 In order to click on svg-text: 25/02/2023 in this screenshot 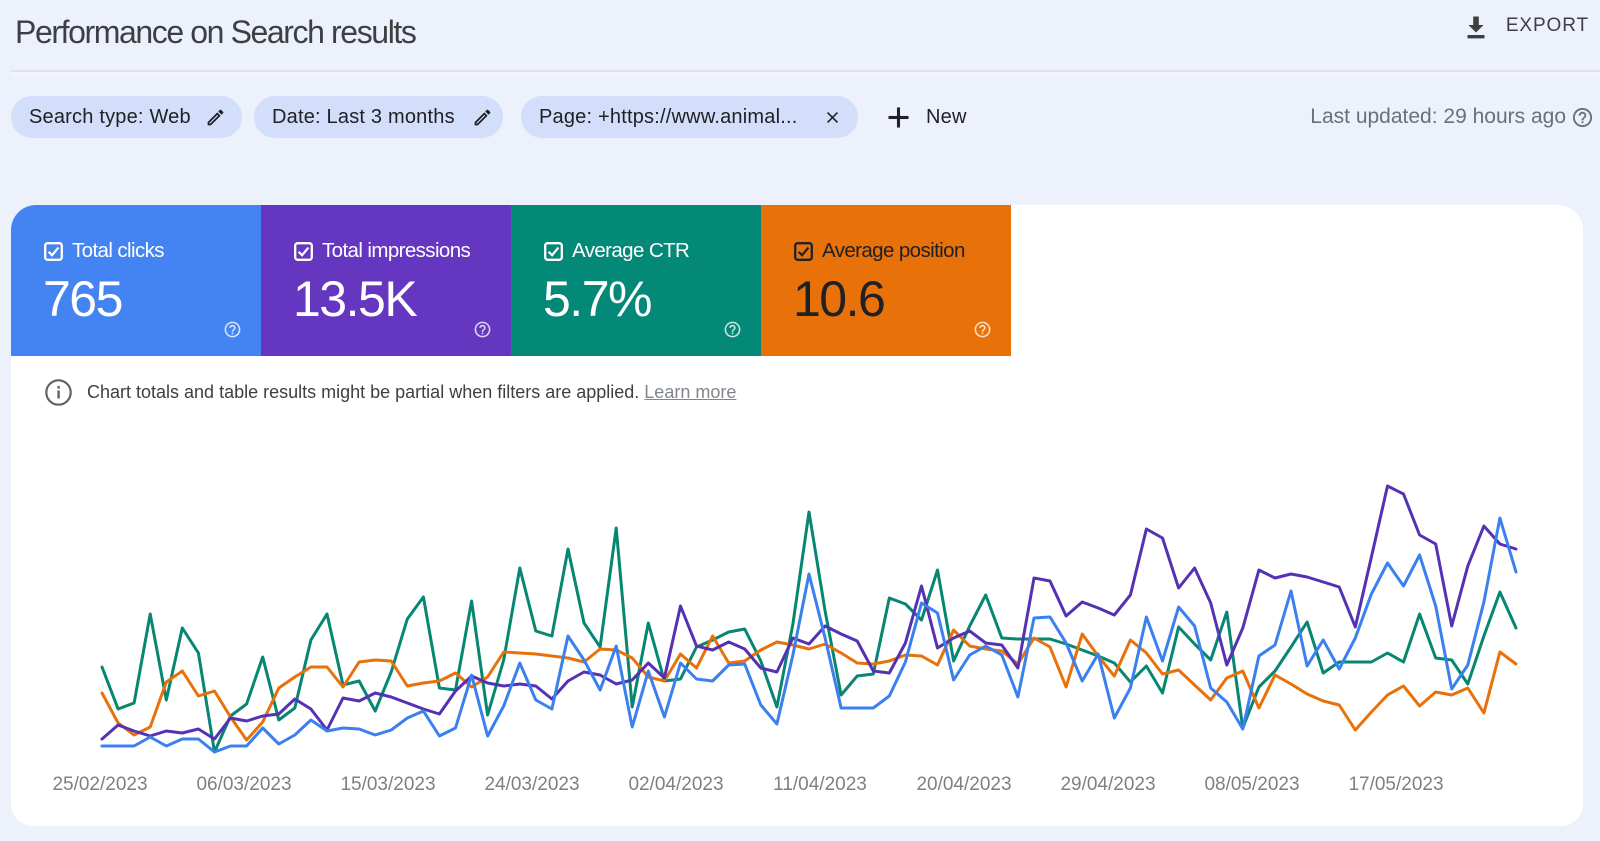, I will do `click(99, 784)`.